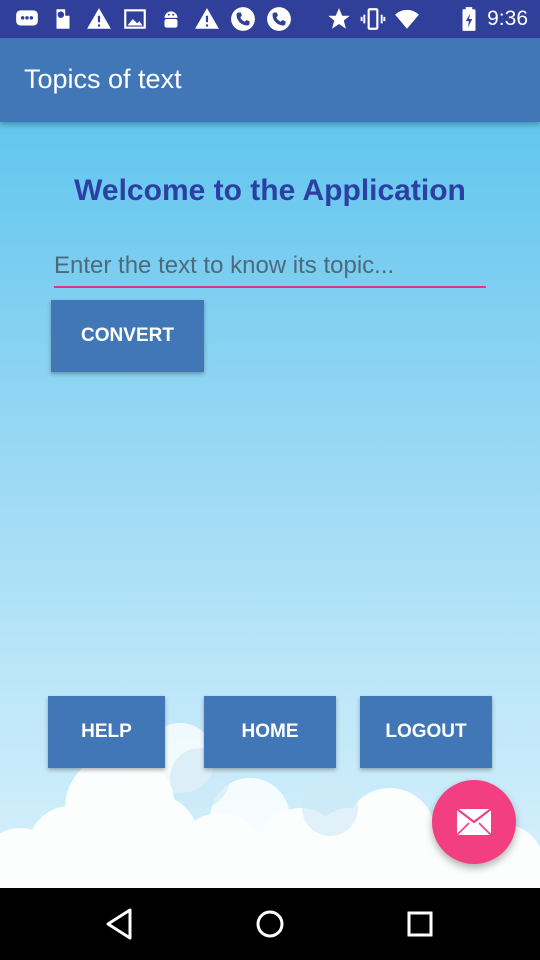 This screenshot has width=540, height=960. I want to click on voicemail-icon, so click(63, 19).